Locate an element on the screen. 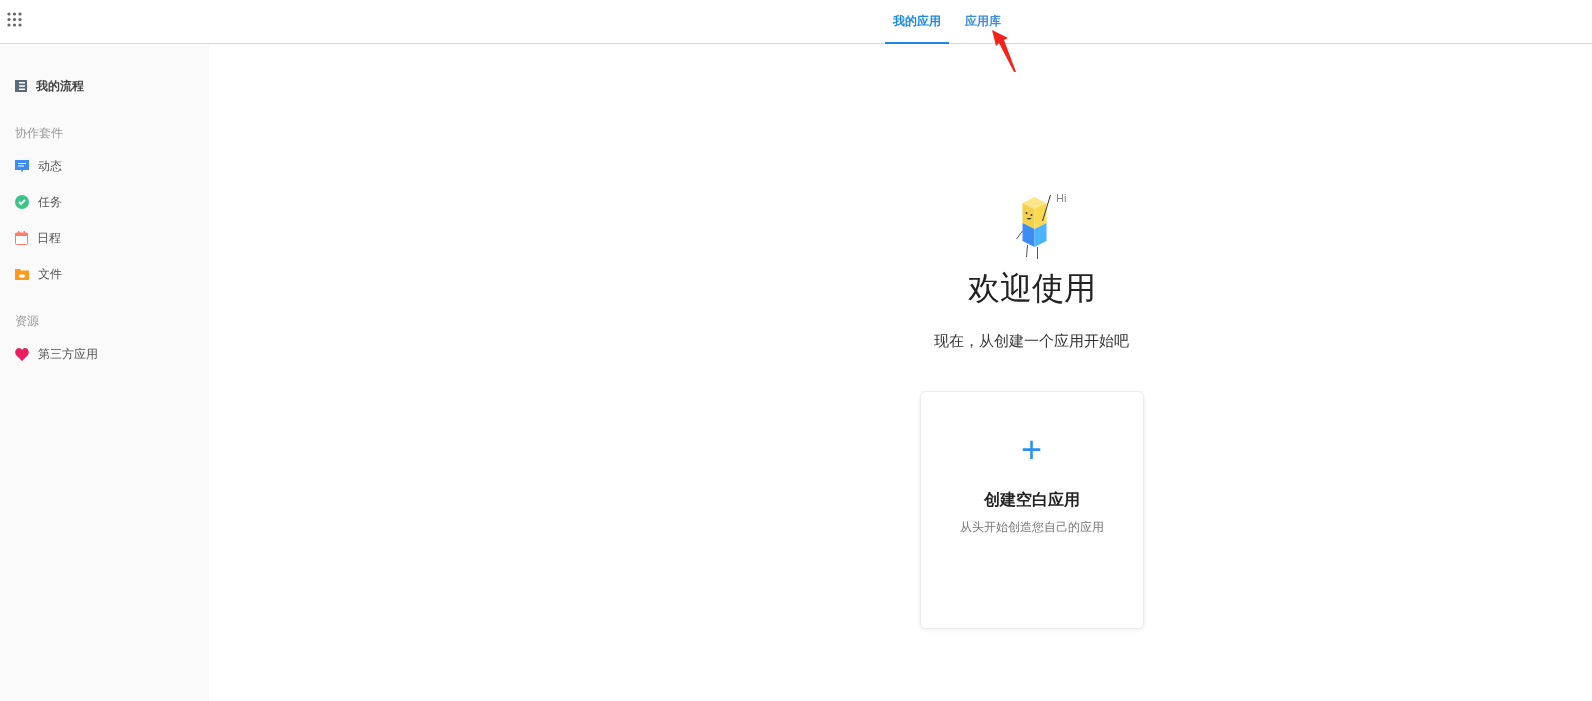 The image size is (1592, 701). section-heading: 协作套件 is located at coordinates (39, 133).